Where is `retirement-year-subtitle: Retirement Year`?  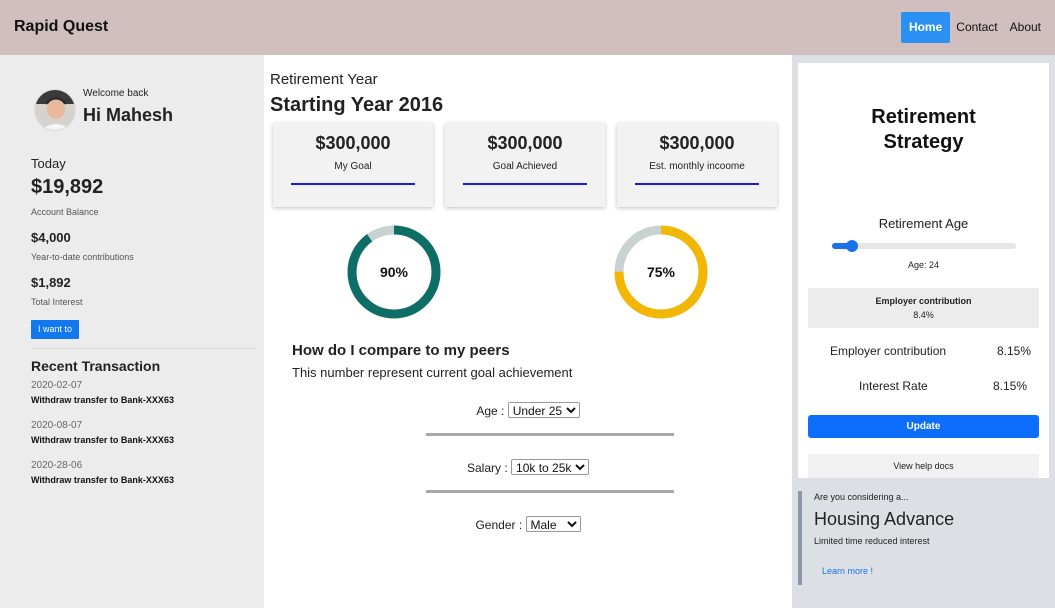 retirement-year-subtitle: Retirement Year is located at coordinates (324, 79).